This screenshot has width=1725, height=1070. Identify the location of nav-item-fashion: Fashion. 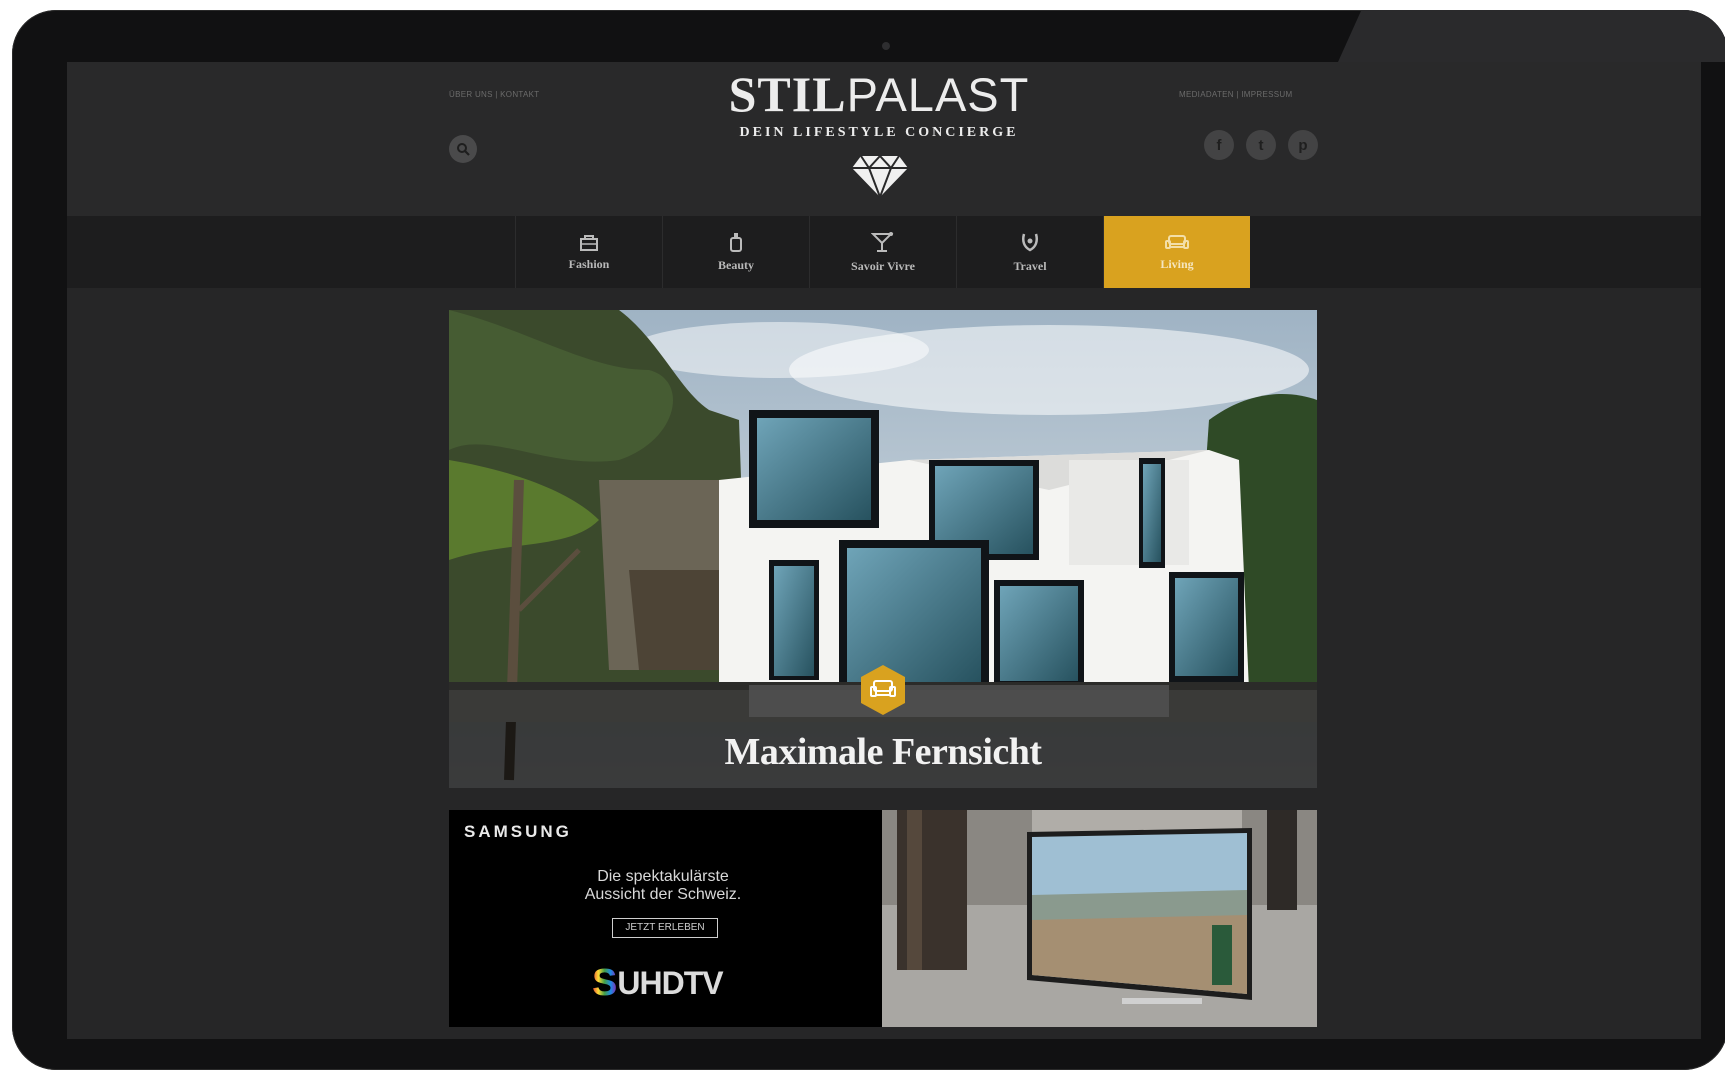
(588, 252).